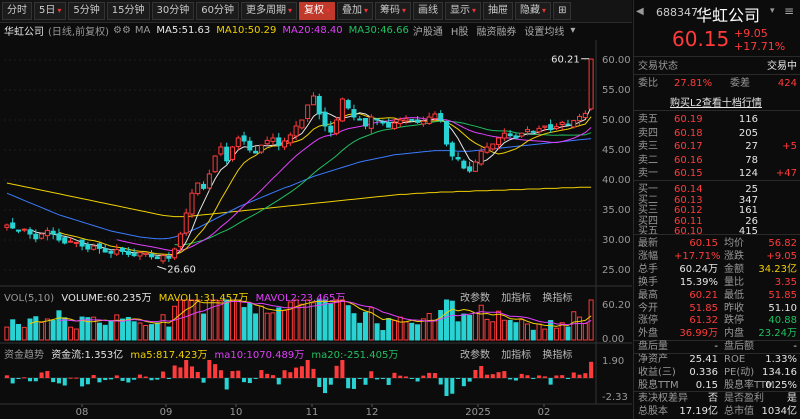 This screenshot has height=419, width=800. Describe the element at coordinates (616, 240) in the screenshot. I see `price-tick-label: 30.00` at that location.